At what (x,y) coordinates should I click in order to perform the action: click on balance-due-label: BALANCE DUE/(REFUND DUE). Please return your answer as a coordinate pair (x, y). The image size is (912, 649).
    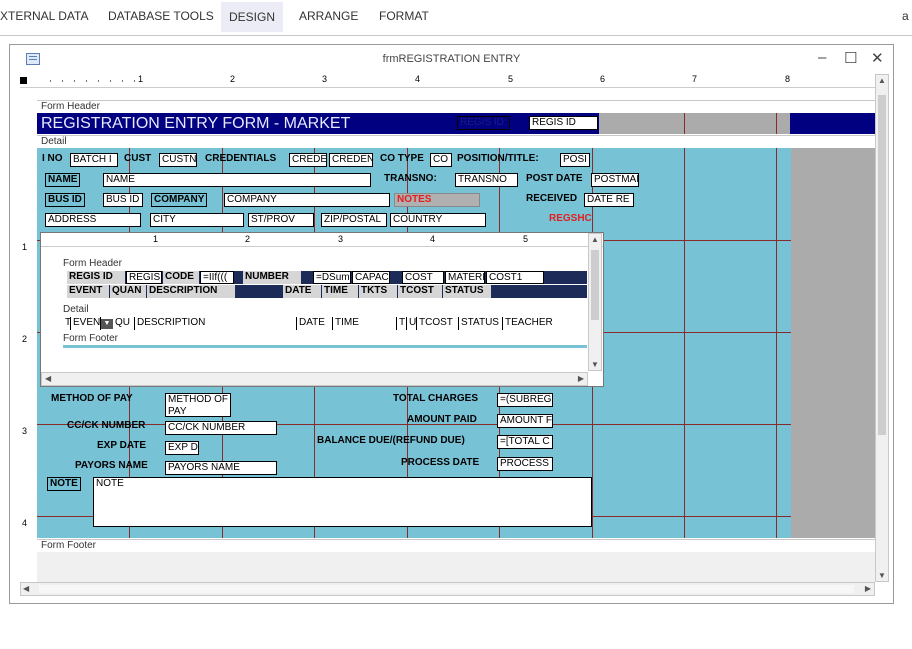
    Looking at the image, I should click on (391, 442).